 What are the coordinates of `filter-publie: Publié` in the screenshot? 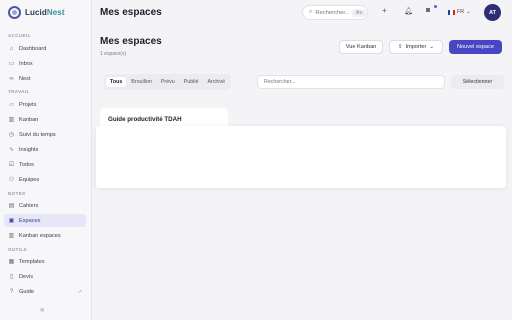 It's located at (191, 82).